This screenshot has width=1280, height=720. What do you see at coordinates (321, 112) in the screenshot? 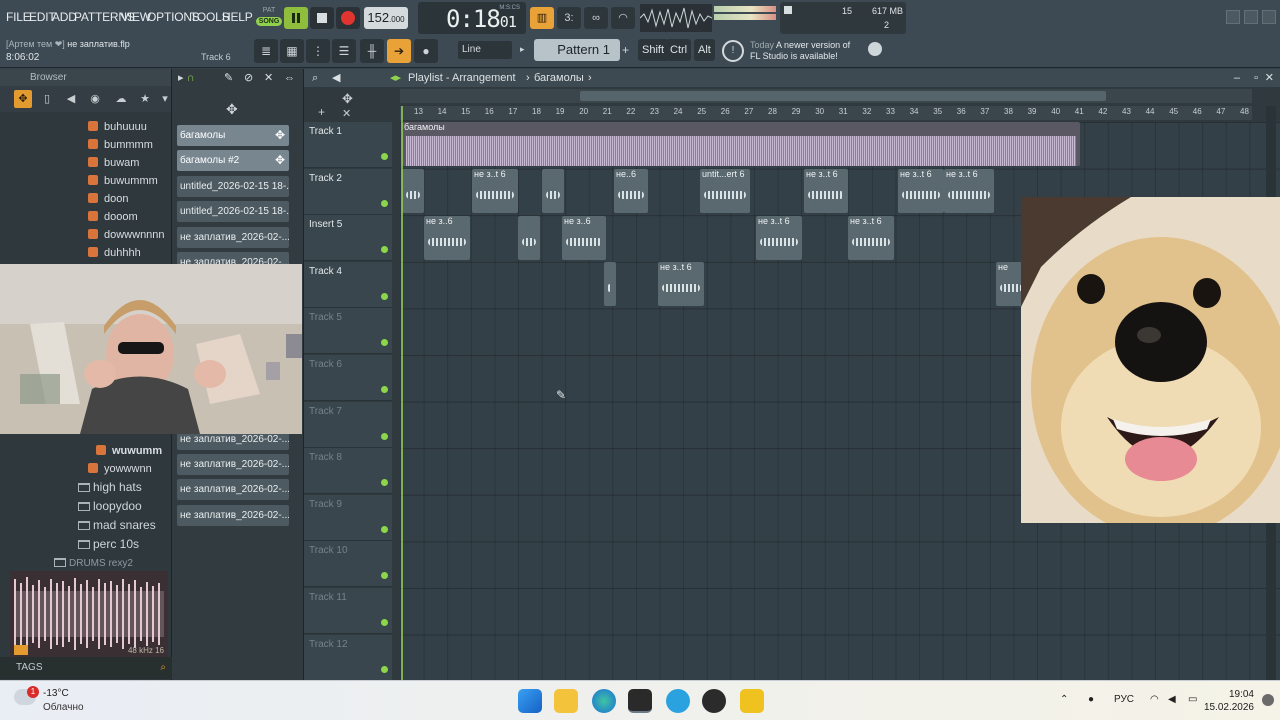
I see `add-track-icon: +` at bounding box center [321, 112].